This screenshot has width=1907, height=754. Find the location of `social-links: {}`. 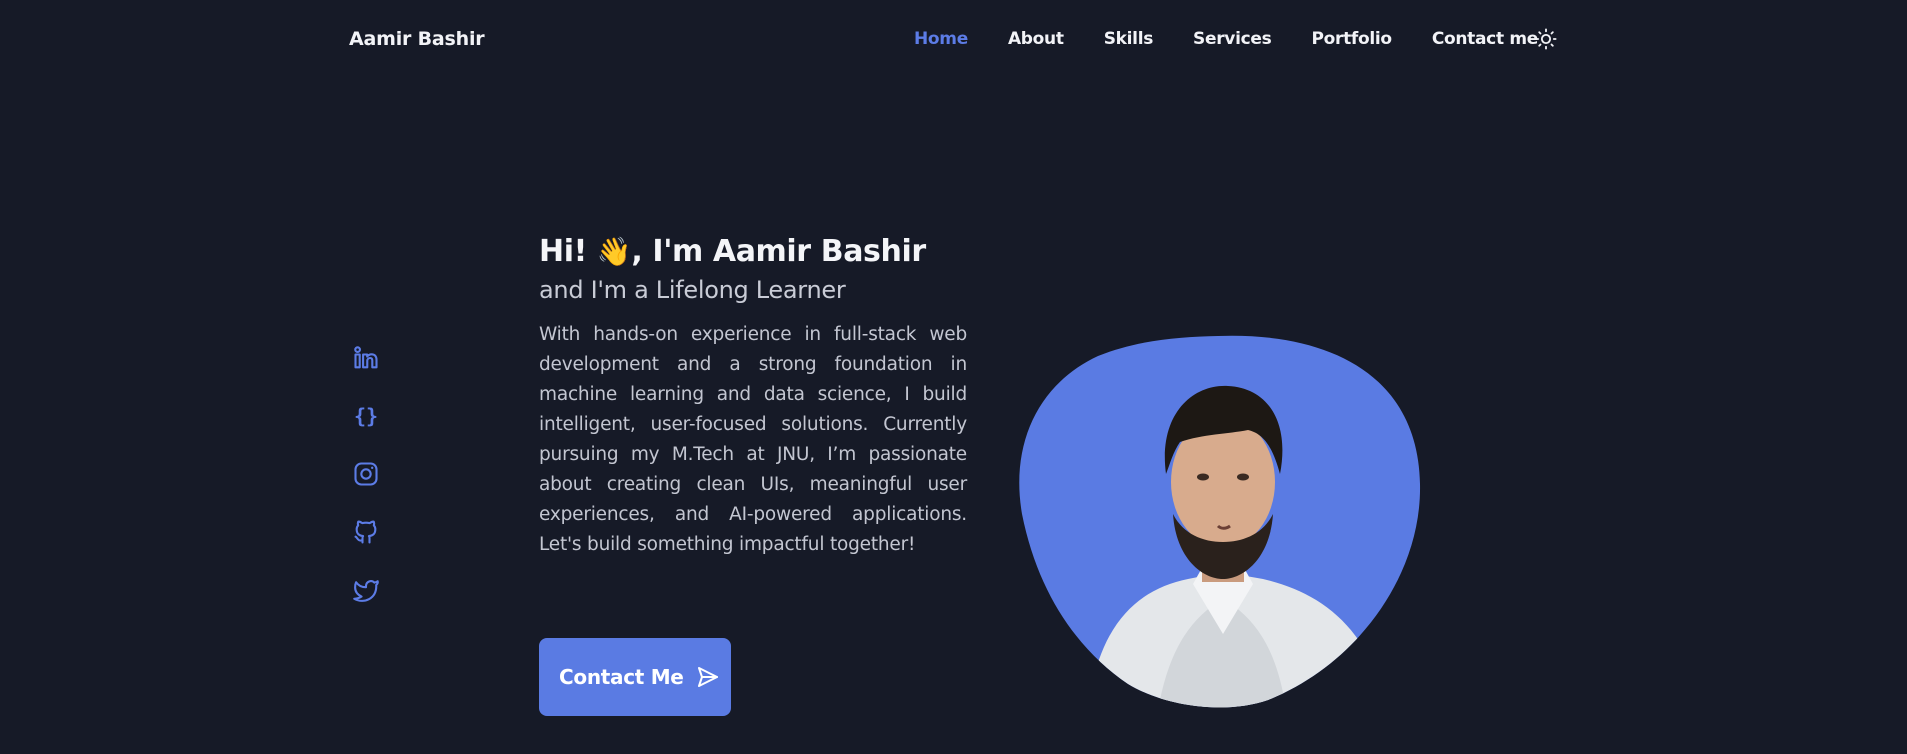

social-links: {} is located at coordinates (366, 489).